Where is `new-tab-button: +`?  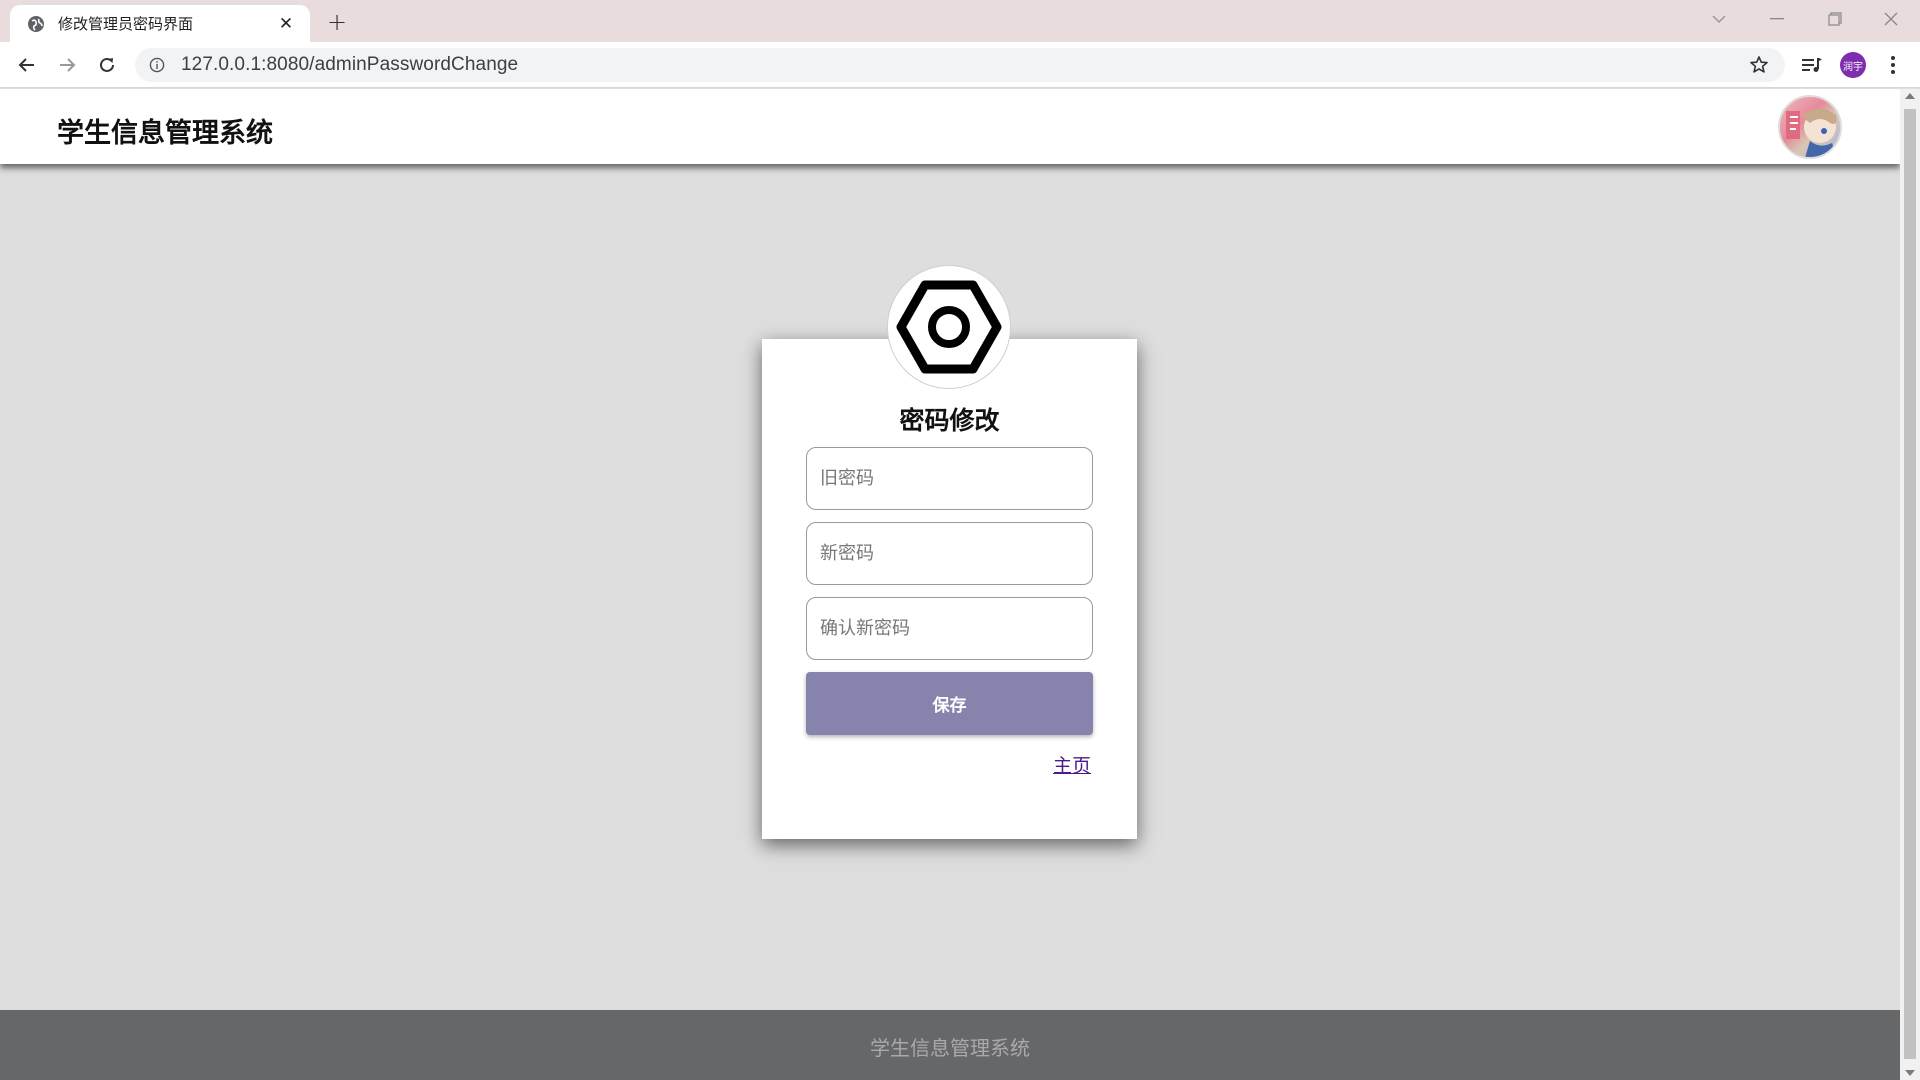 new-tab-button: + is located at coordinates (337, 22).